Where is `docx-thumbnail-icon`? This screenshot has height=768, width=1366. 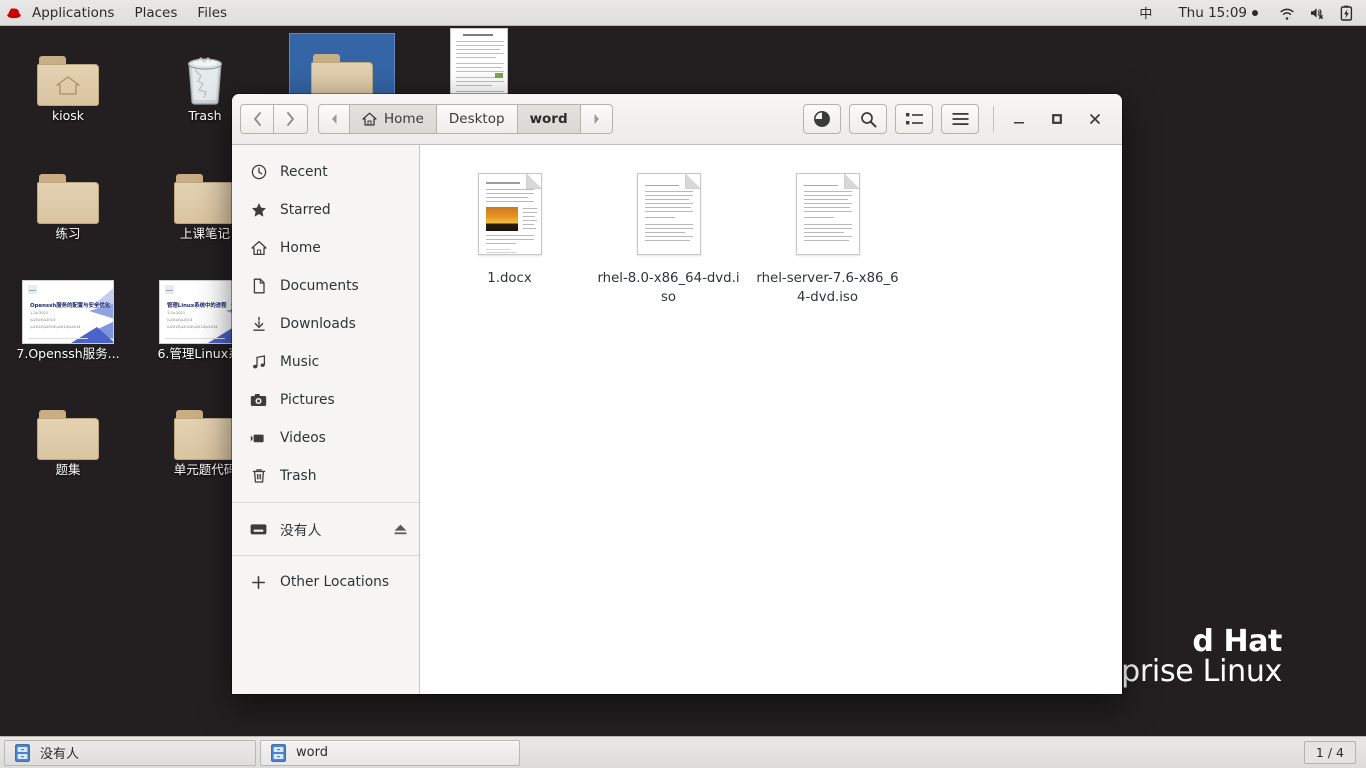
docx-thumbnail-icon is located at coordinates (509, 214).